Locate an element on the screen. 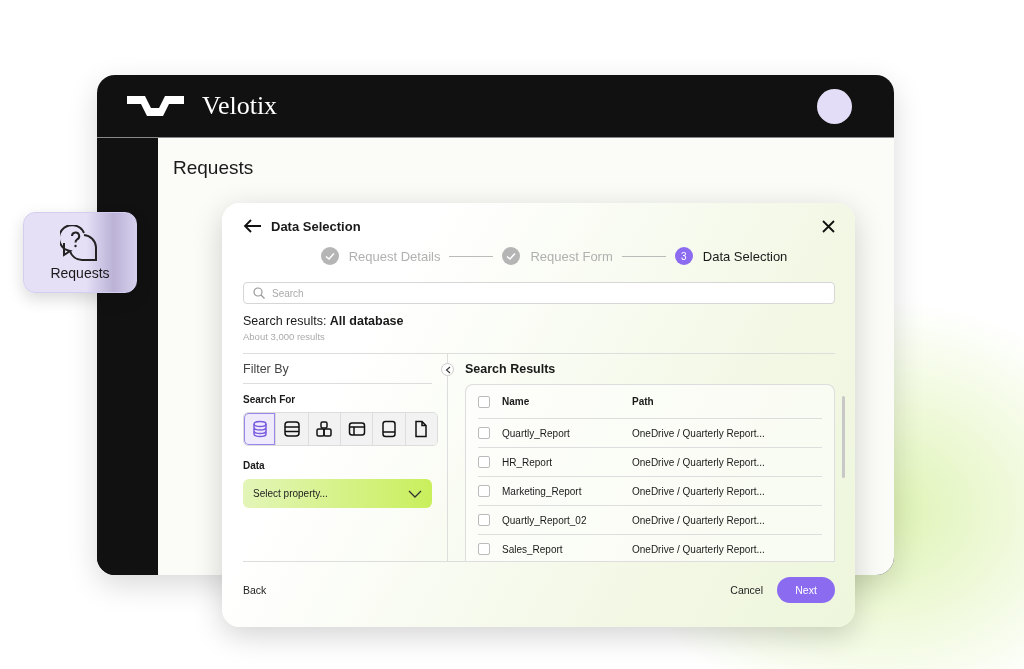 The width and height of the screenshot is (1024, 669). results-summary: Search results: All database is located at coordinates (324, 321).